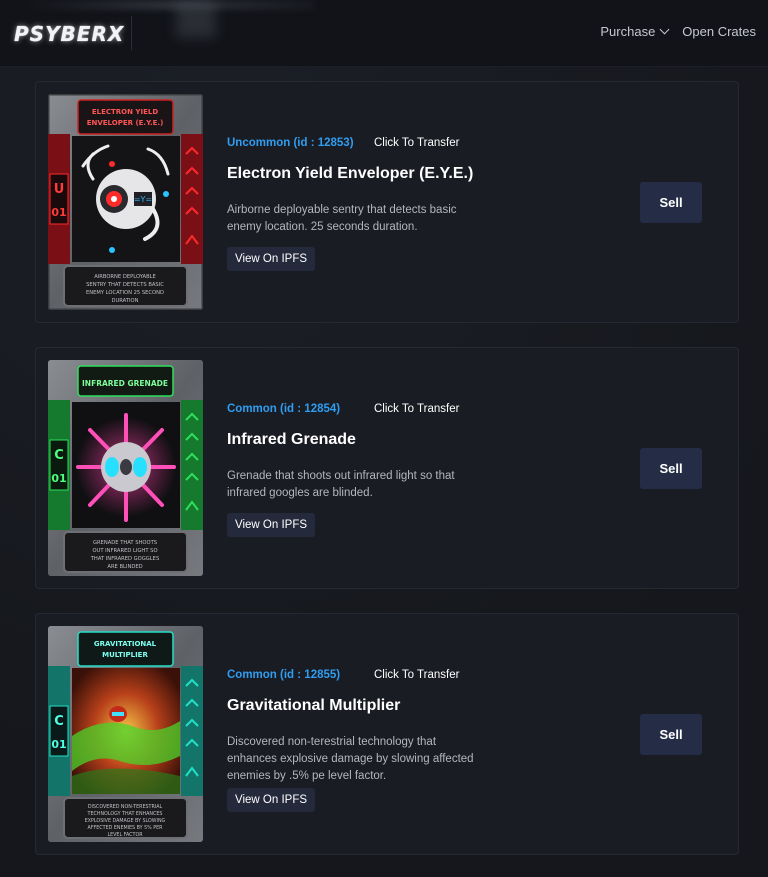  Describe the element at coordinates (125, 807) in the screenshot. I see `svg-text: DISCOVERED NON-TERESTRIAL` at that location.